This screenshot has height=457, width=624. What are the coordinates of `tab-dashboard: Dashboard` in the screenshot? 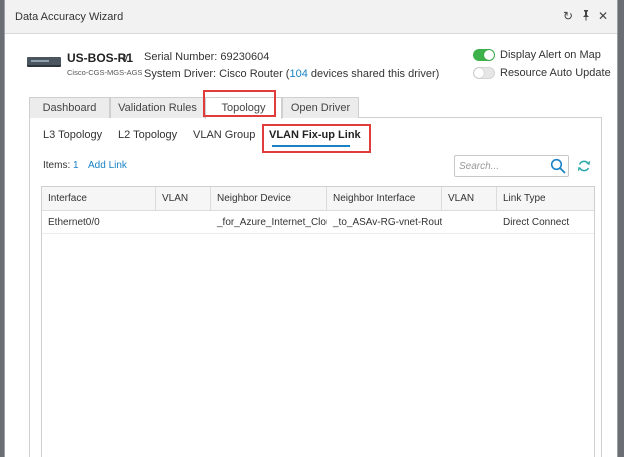 It's located at (69, 107).